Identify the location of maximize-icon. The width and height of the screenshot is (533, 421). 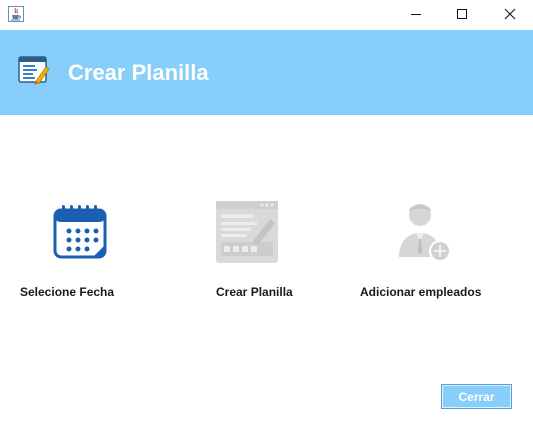
(462, 14).